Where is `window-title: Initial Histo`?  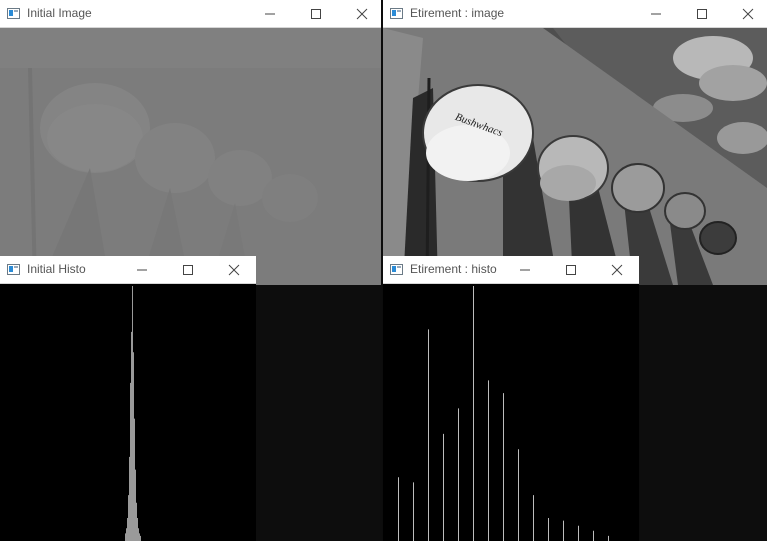 window-title: Initial Histo is located at coordinates (56, 269).